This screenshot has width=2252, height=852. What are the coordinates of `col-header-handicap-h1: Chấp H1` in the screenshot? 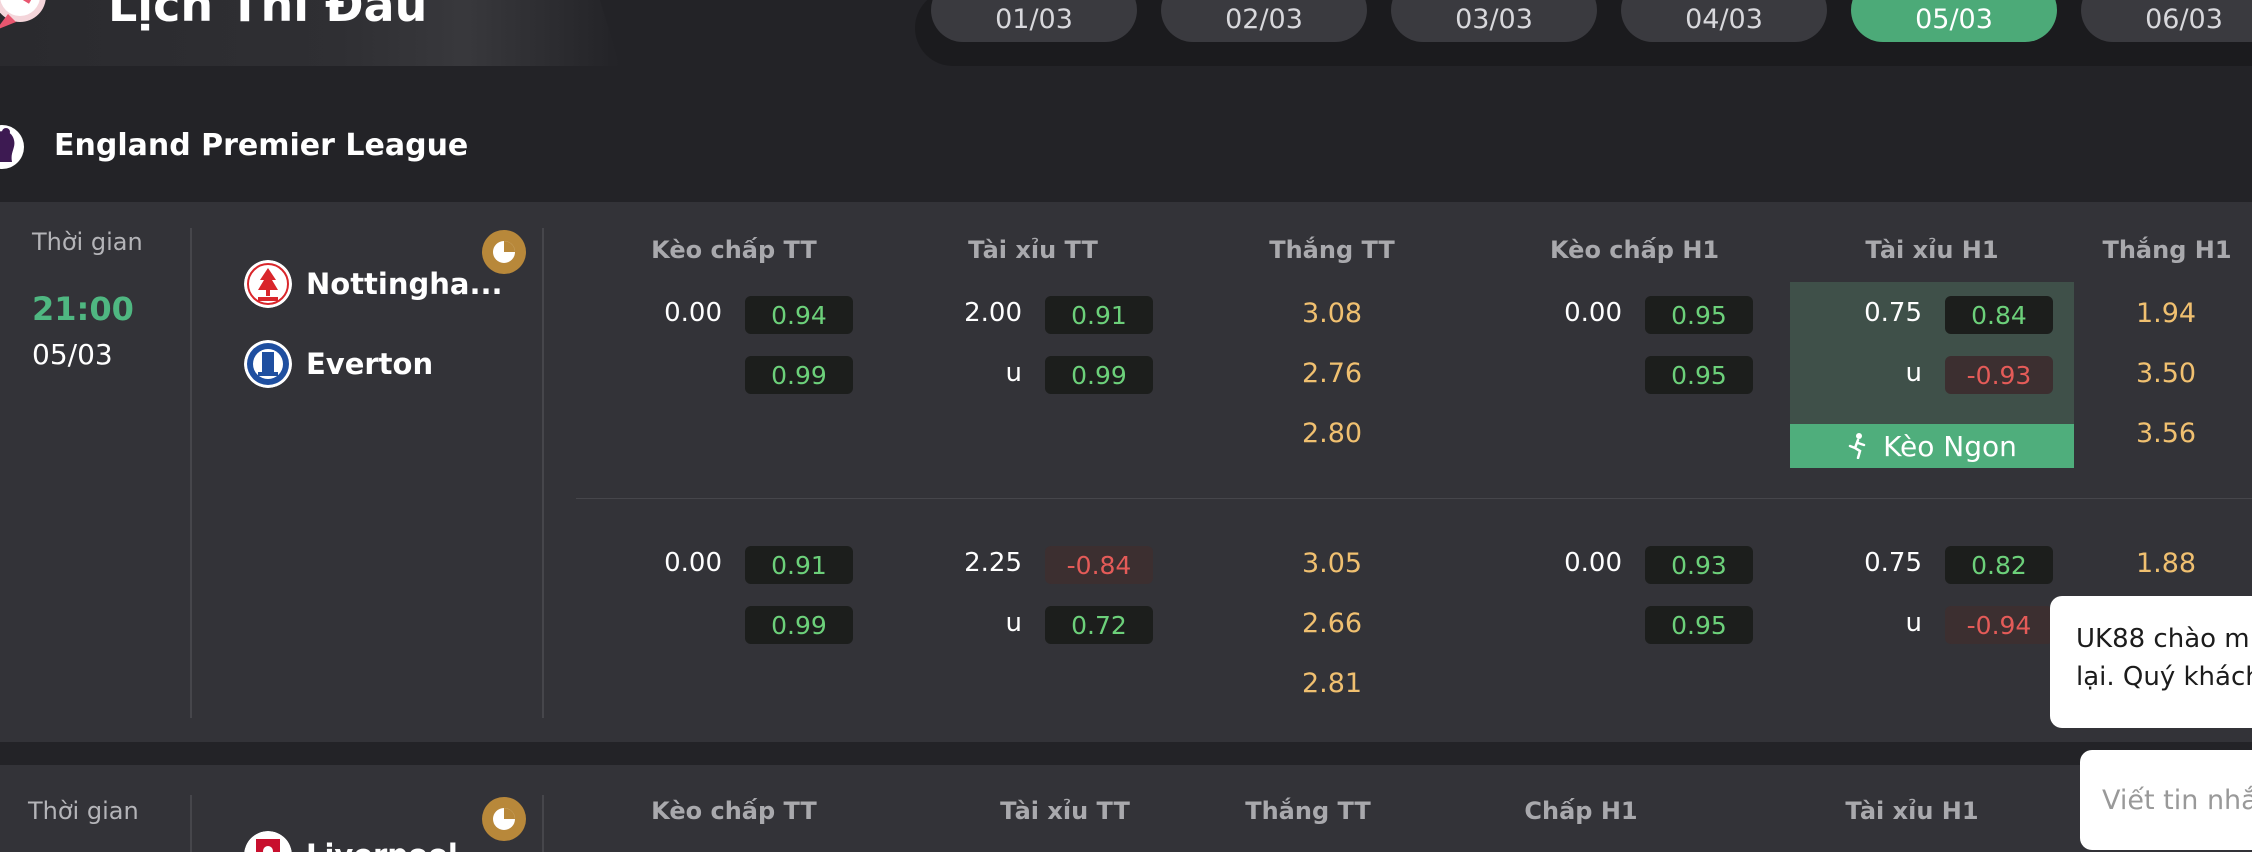 It's located at (1581, 811).